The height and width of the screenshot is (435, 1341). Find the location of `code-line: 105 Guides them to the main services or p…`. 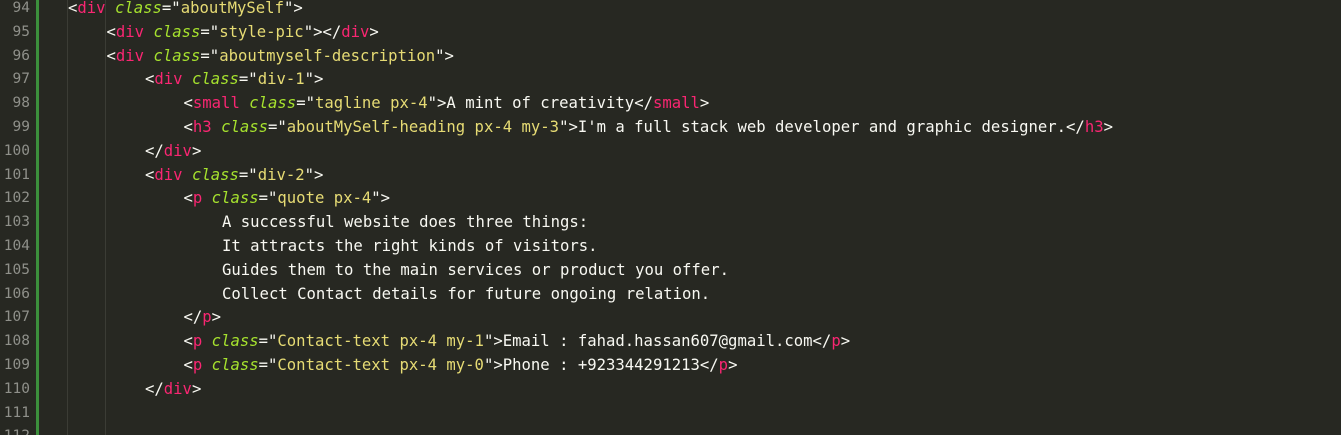

code-line: 105 Guides them to the main services or p… is located at coordinates (670, 271).